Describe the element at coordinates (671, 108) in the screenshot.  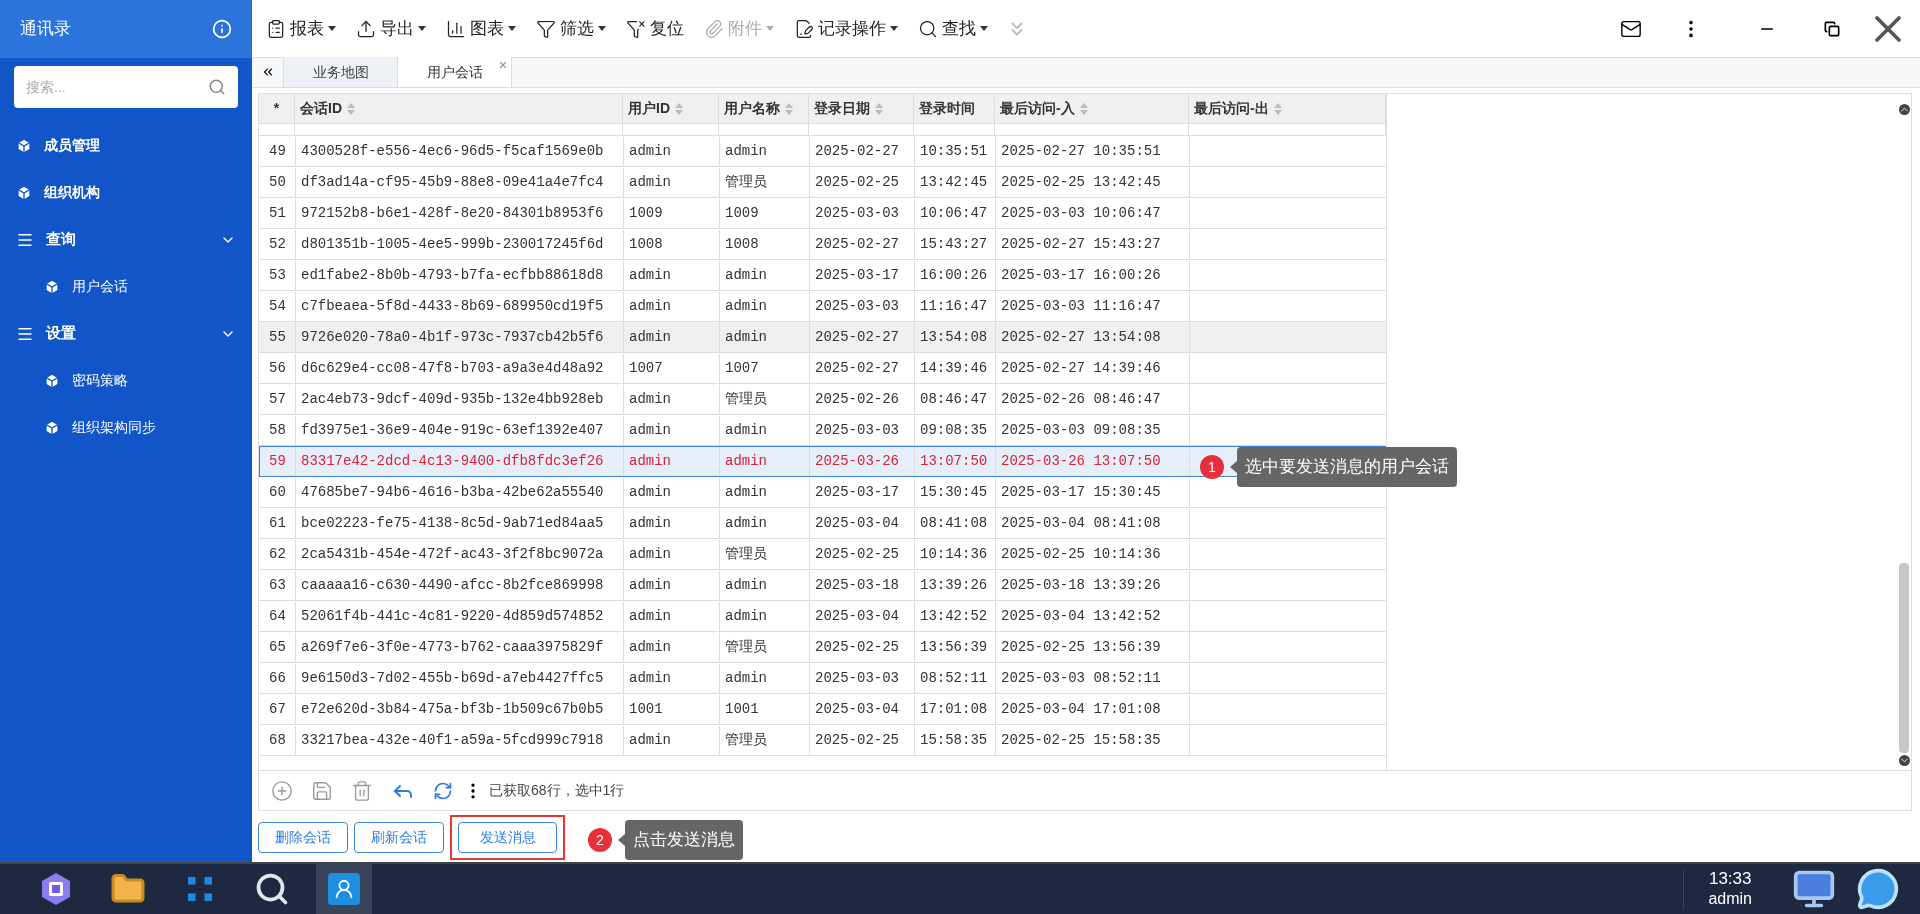
I see `column-header: 用户ID` at that location.